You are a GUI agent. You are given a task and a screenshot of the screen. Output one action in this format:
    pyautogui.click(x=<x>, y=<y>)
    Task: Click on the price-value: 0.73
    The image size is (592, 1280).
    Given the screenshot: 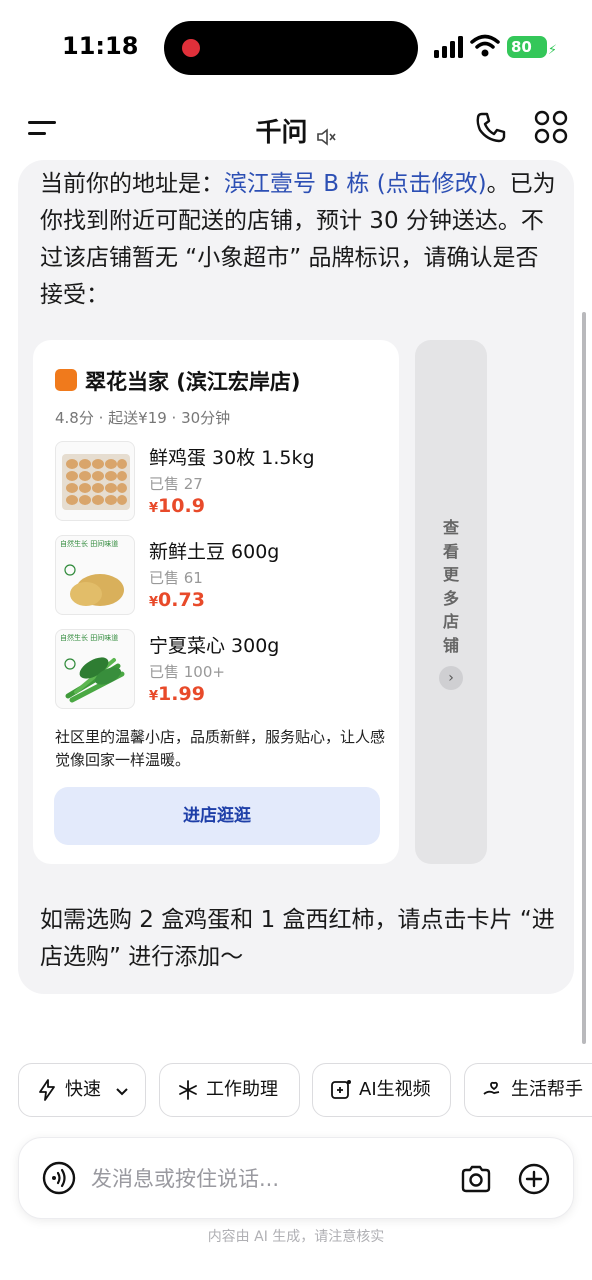 What is the action you would take?
    pyautogui.click(x=181, y=600)
    